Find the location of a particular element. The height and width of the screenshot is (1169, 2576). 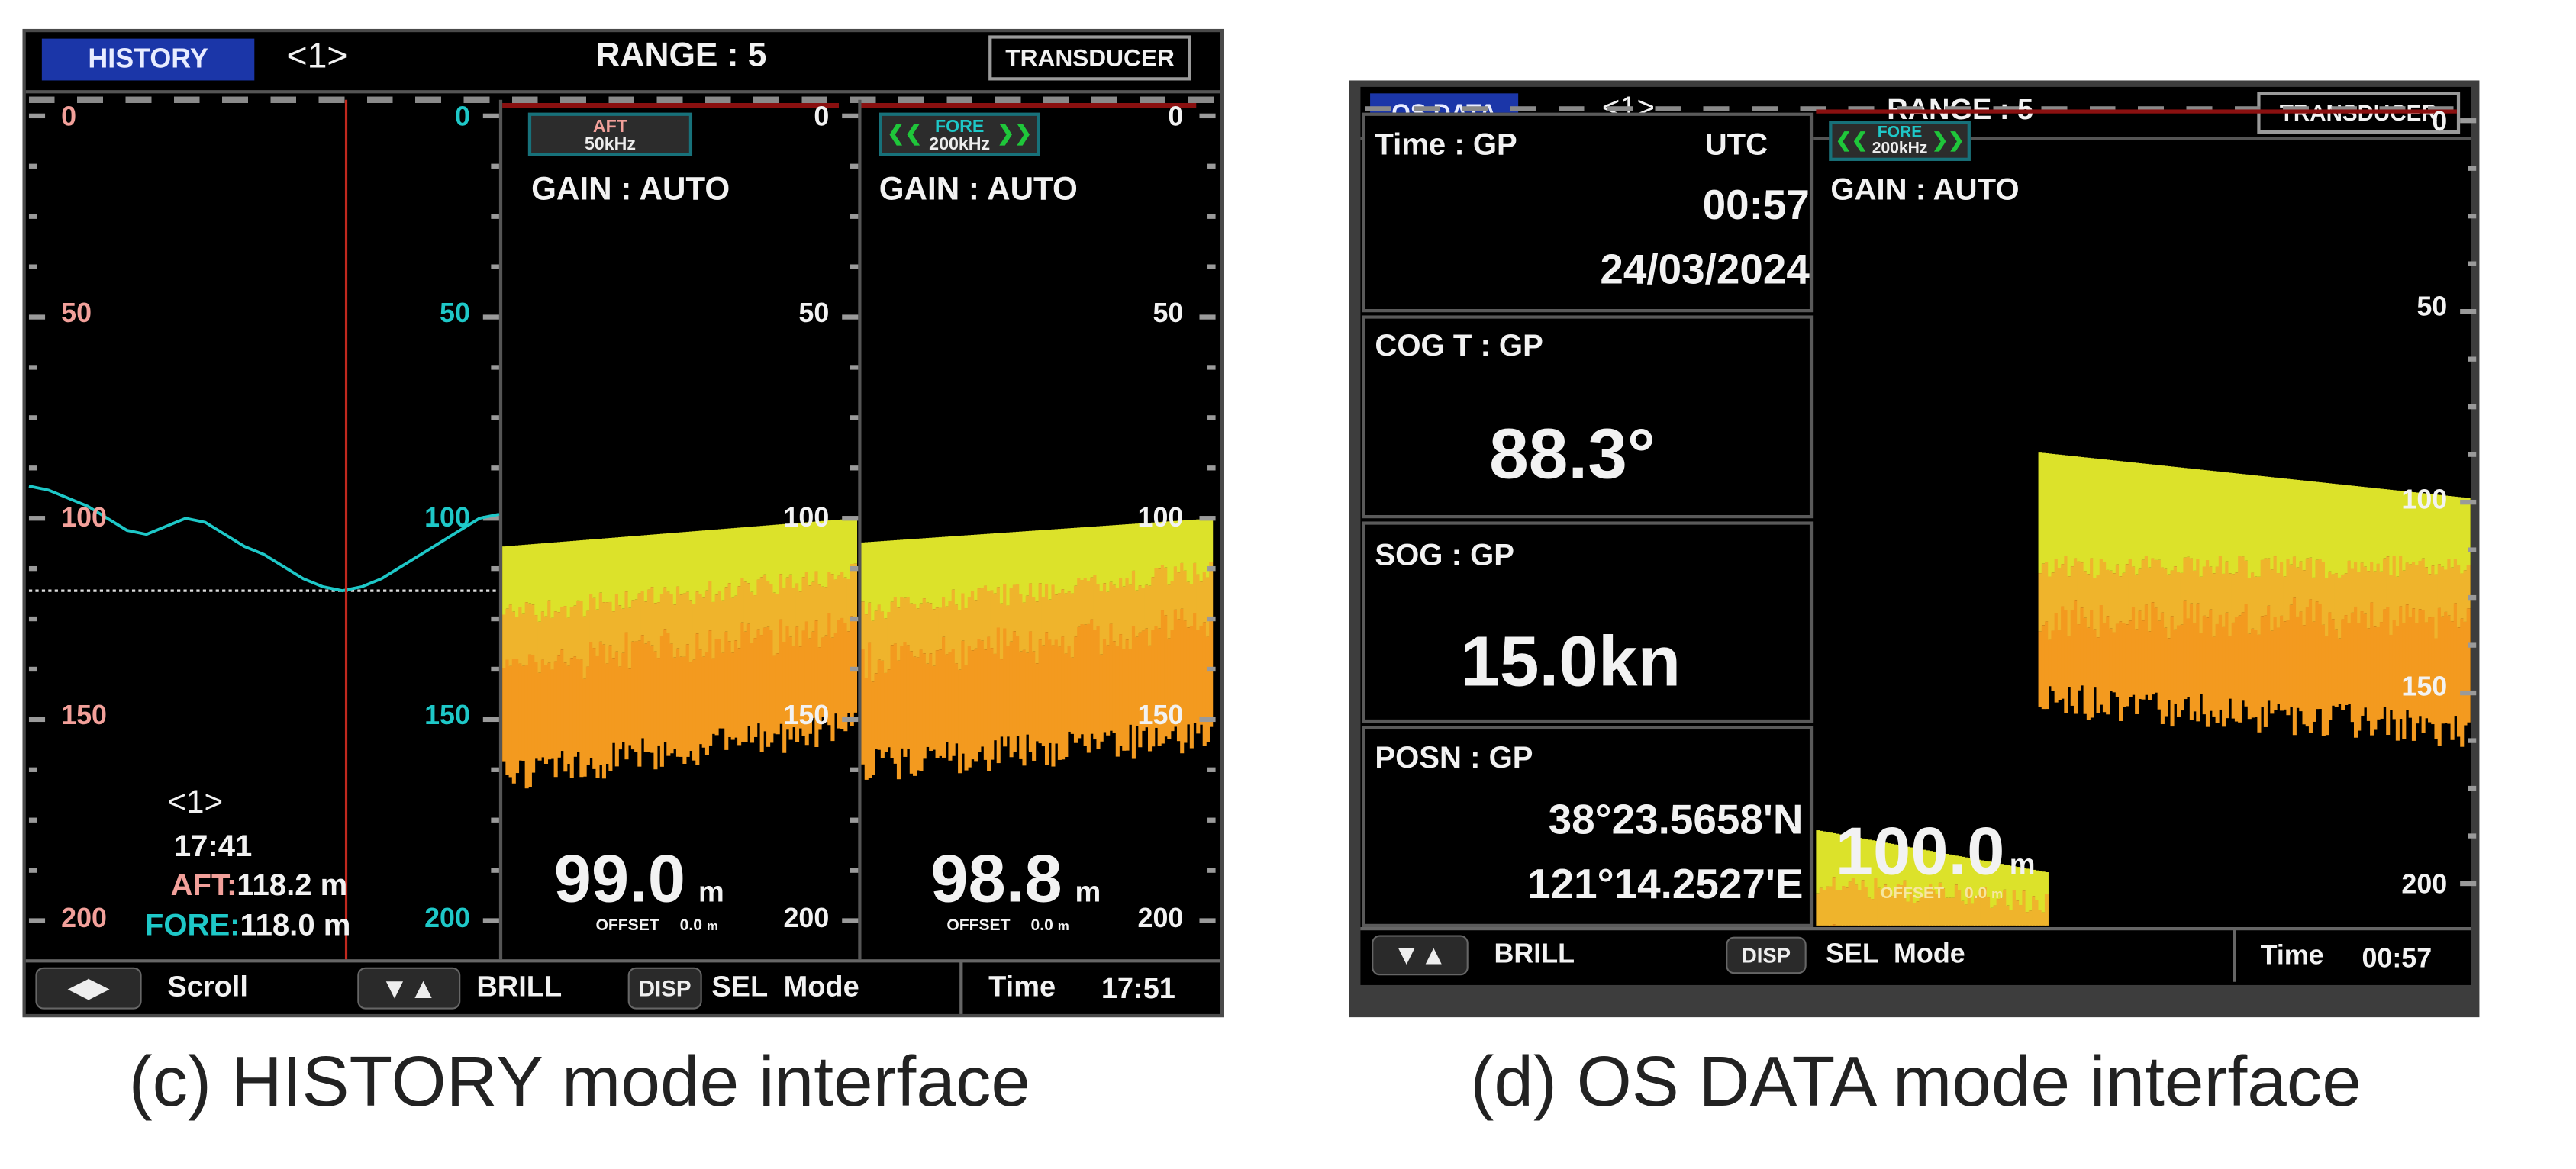

latitude: 38°23.5658'N is located at coordinates (1676, 819).